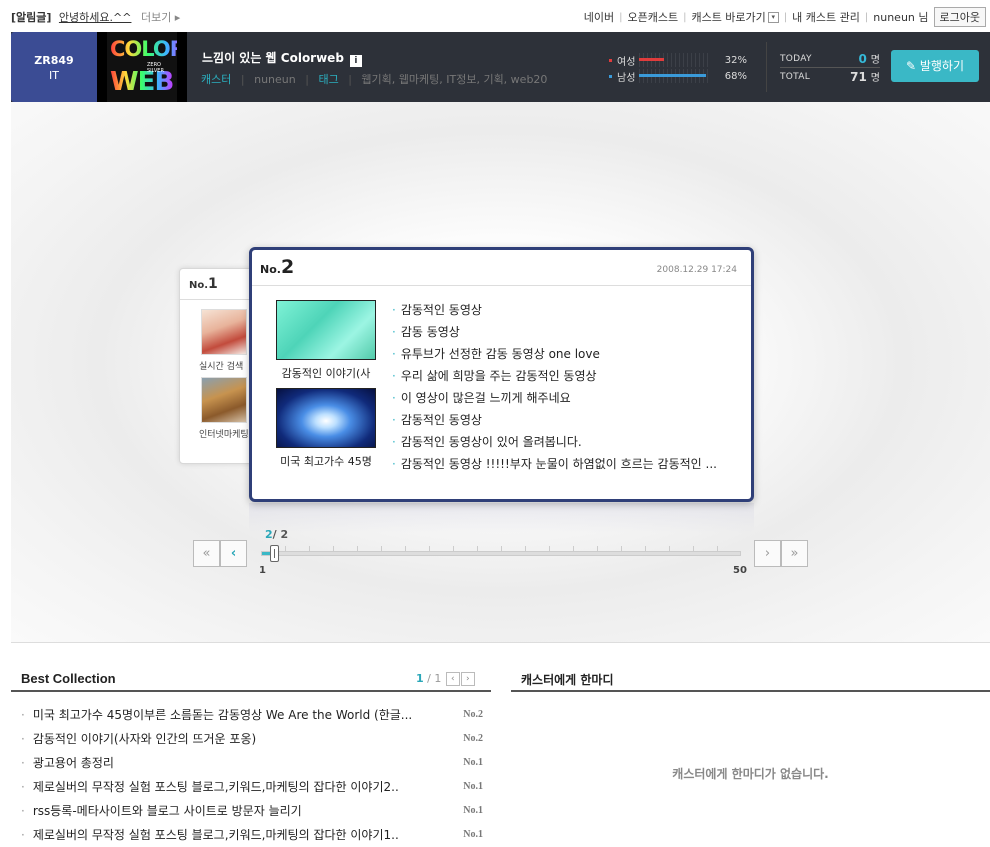  Describe the element at coordinates (233, 553) in the screenshot. I see `prev-page-button: ‹` at that location.